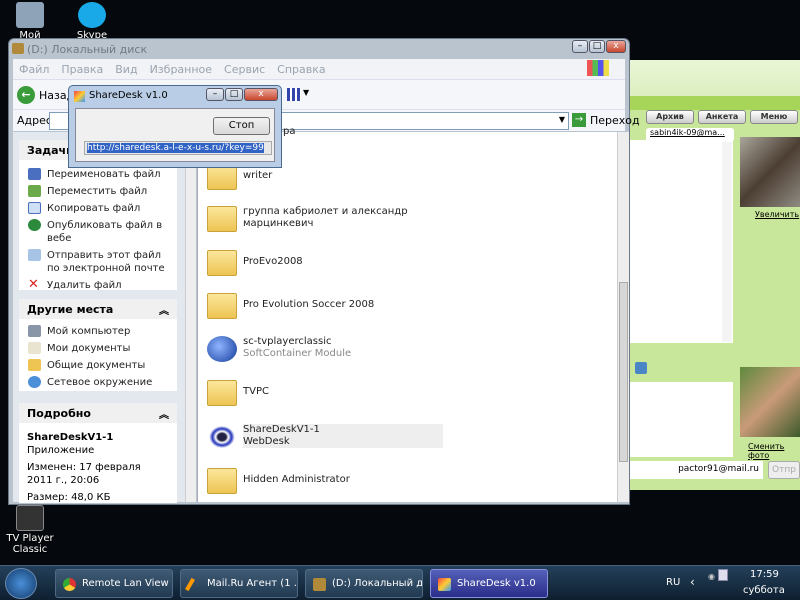 This screenshot has height=600, width=800. What do you see at coordinates (673, 582) in the screenshot?
I see `language-indicator: RU` at bounding box center [673, 582].